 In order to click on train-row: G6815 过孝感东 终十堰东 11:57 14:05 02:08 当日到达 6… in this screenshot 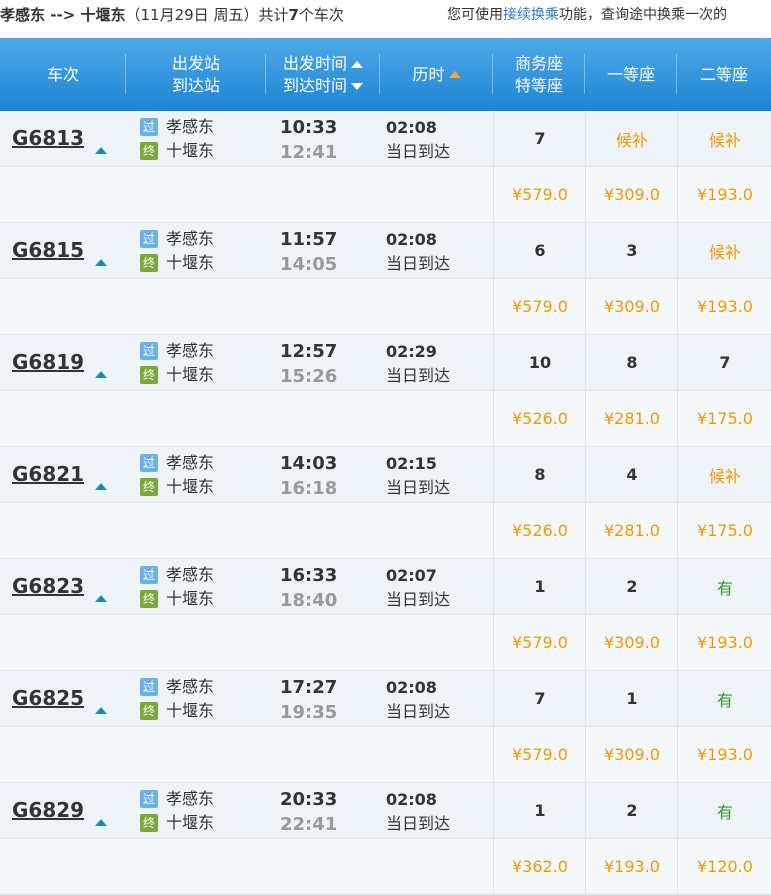, I will do `click(385, 251)`.